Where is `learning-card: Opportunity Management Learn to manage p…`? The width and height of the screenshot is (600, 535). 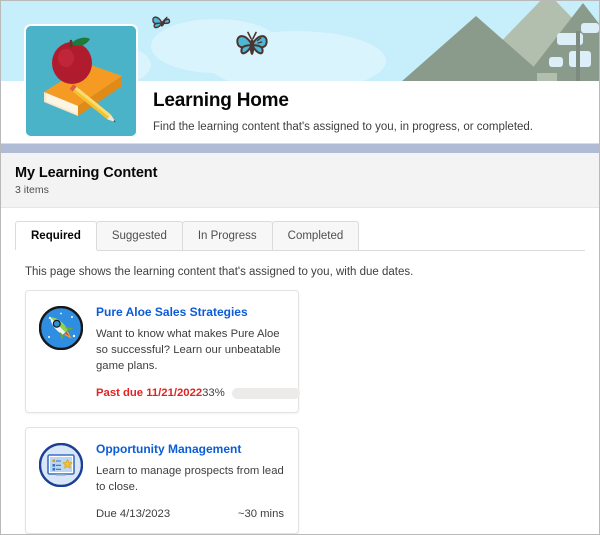
learning-card: Opportunity Management Learn to manage p… is located at coordinates (162, 480).